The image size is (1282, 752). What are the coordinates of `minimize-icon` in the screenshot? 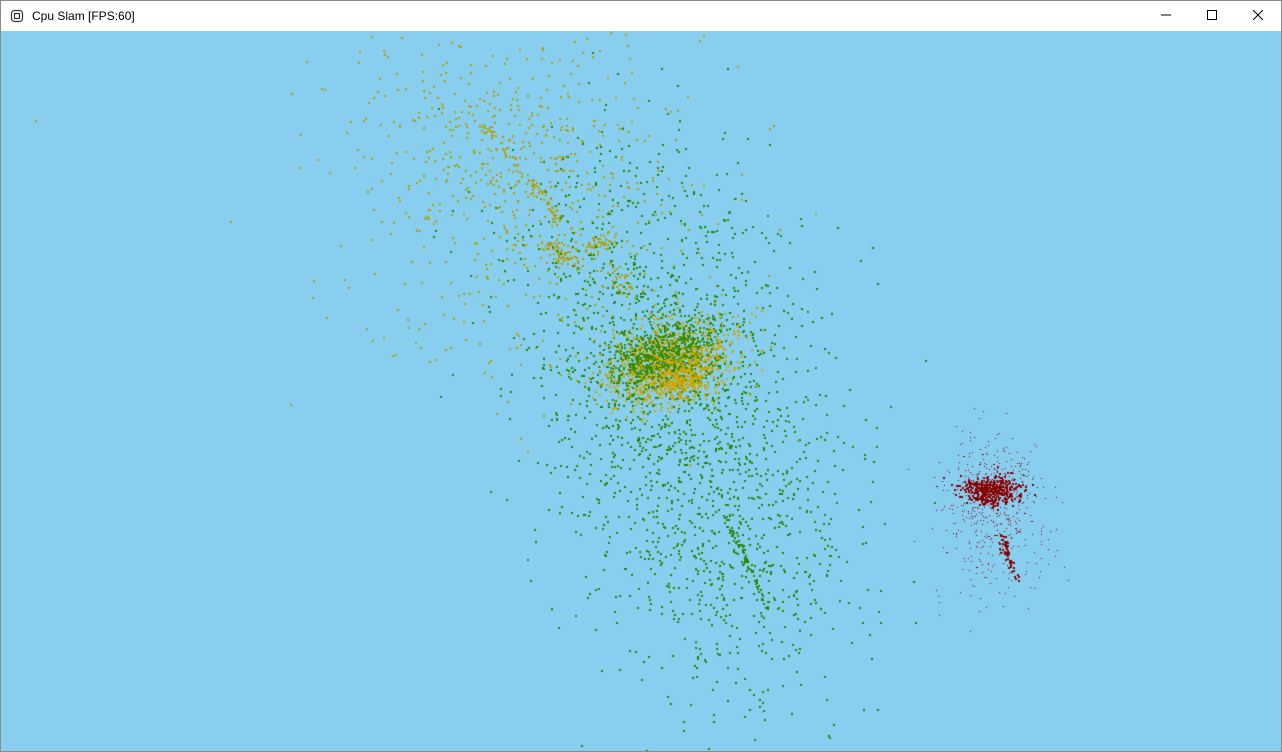 It's located at (1166, 16).